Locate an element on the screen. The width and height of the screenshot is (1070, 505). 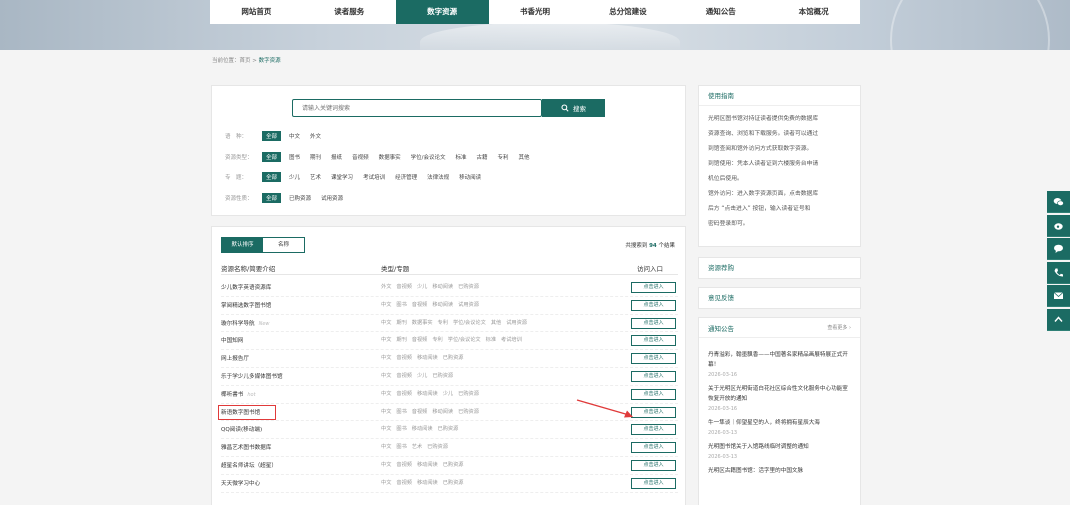
resource-name-link: 天天微学习中心 is located at coordinates (240, 483).